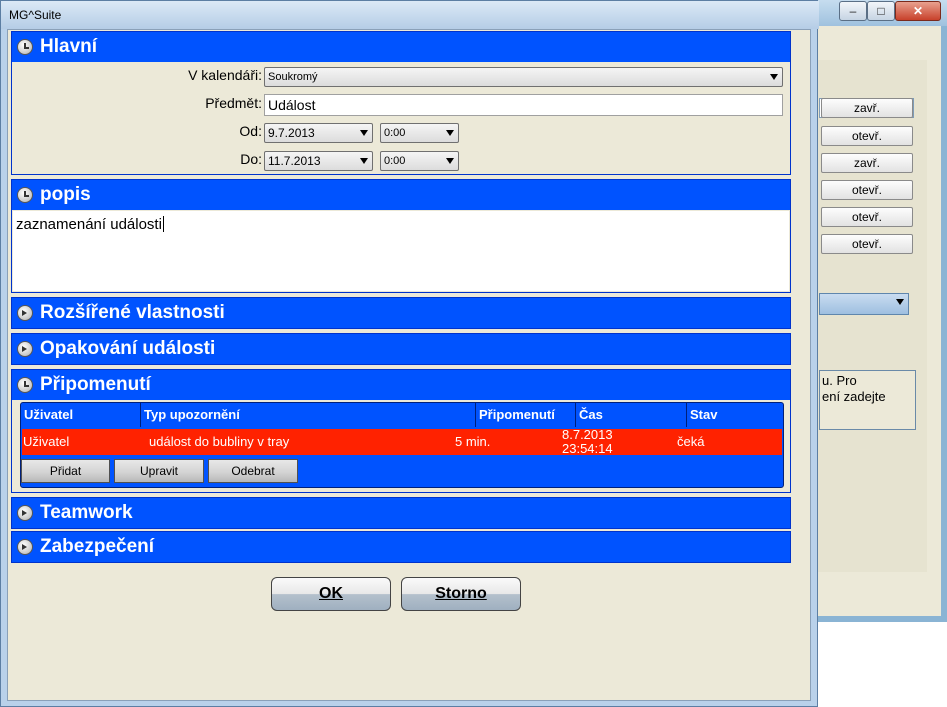 This screenshot has height=707, width=947. Describe the element at coordinates (225, 75) in the screenshot. I see `calendar-label: V kalendáři:` at that location.